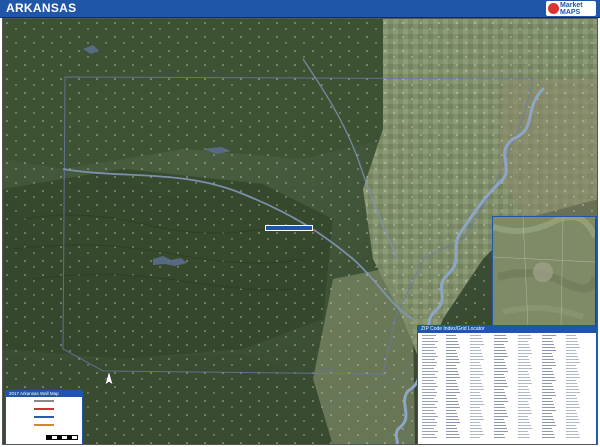  I want to click on index-title: ZIP Code Index/Grid Locator, so click(507, 329).